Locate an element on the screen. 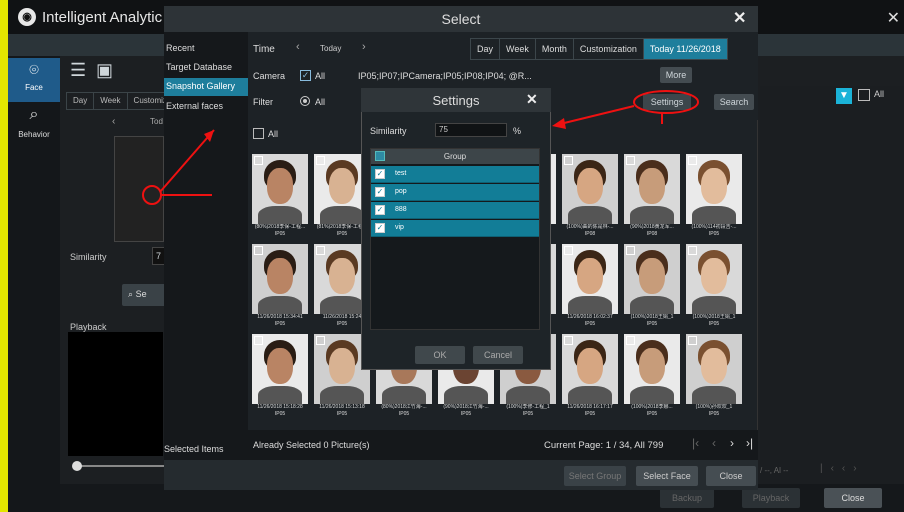 This screenshot has width=904, height=512. annotation-overlay is located at coordinates (420, 147).